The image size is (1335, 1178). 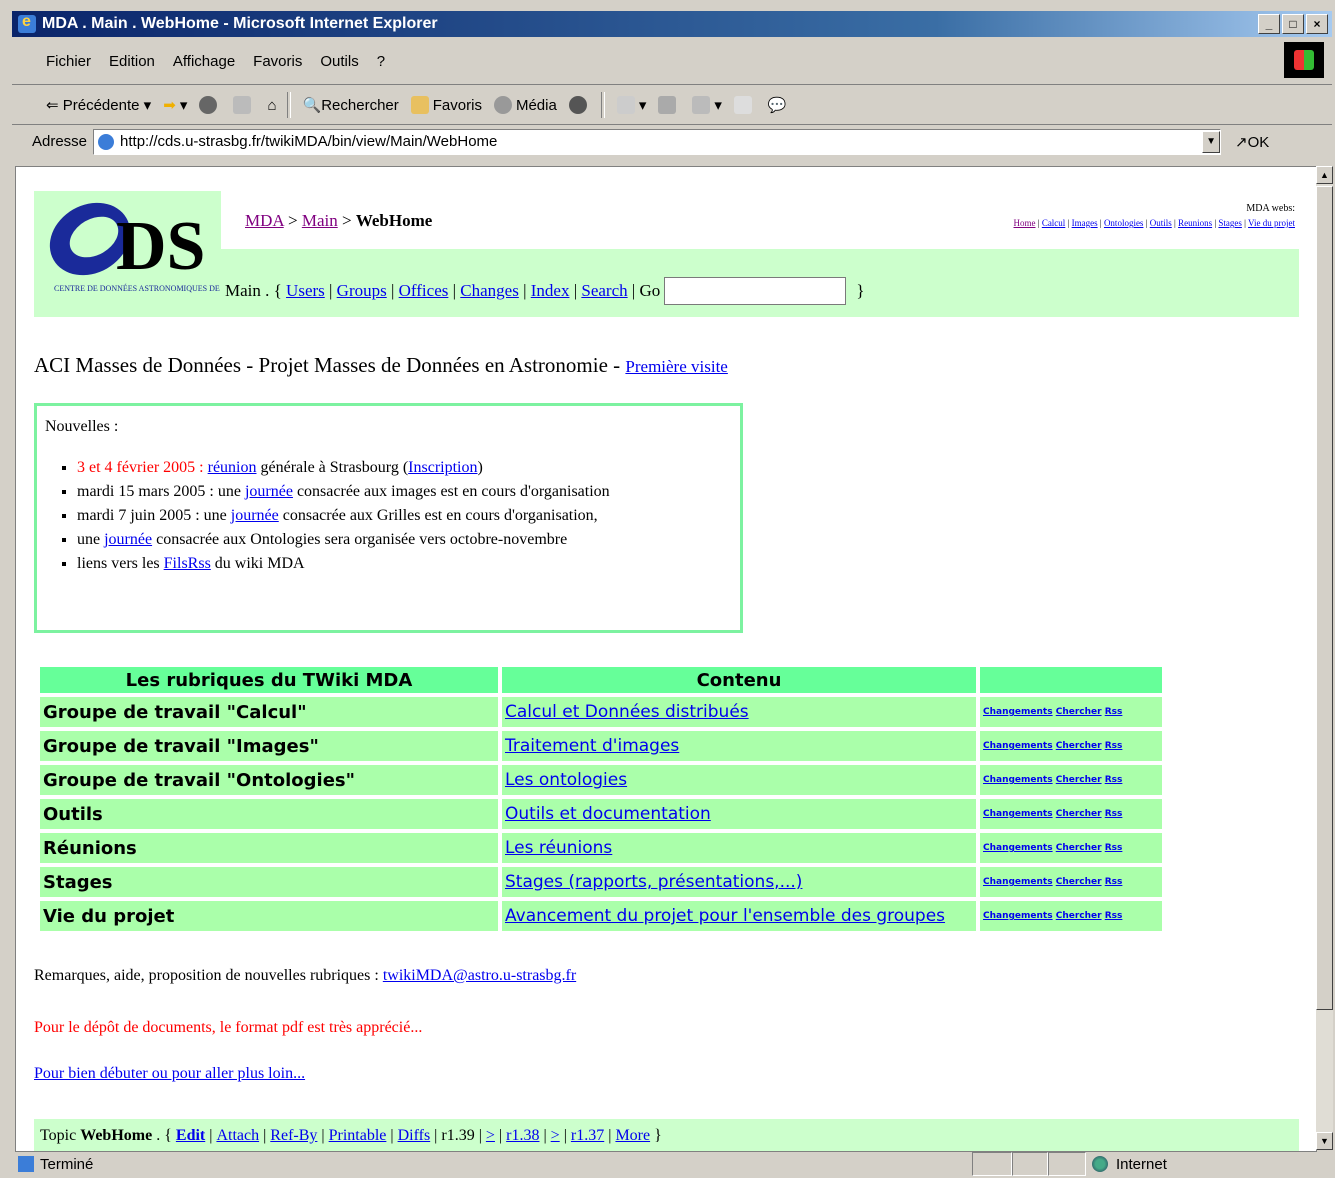 What do you see at coordinates (175, 105) in the screenshot?
I see `forward-button: ➡ ▾` at bounding box center [175, 105].